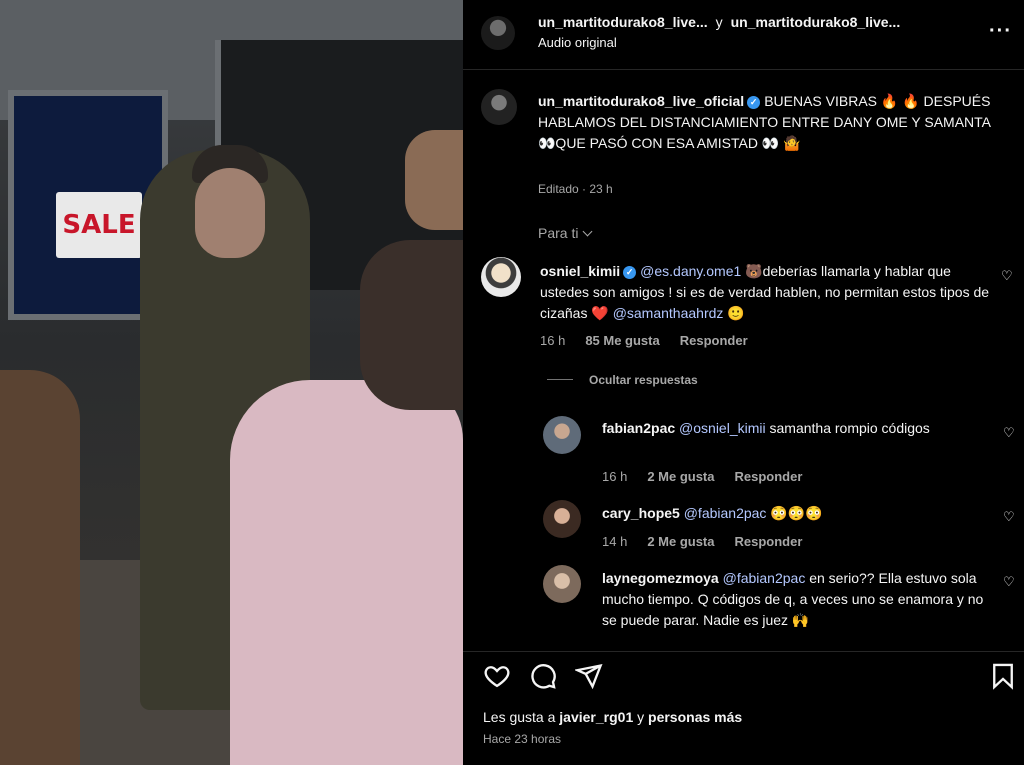  Describe the element at coordinates (695, 717) in the screenshot. I see `likes-others: personas más` at that location.